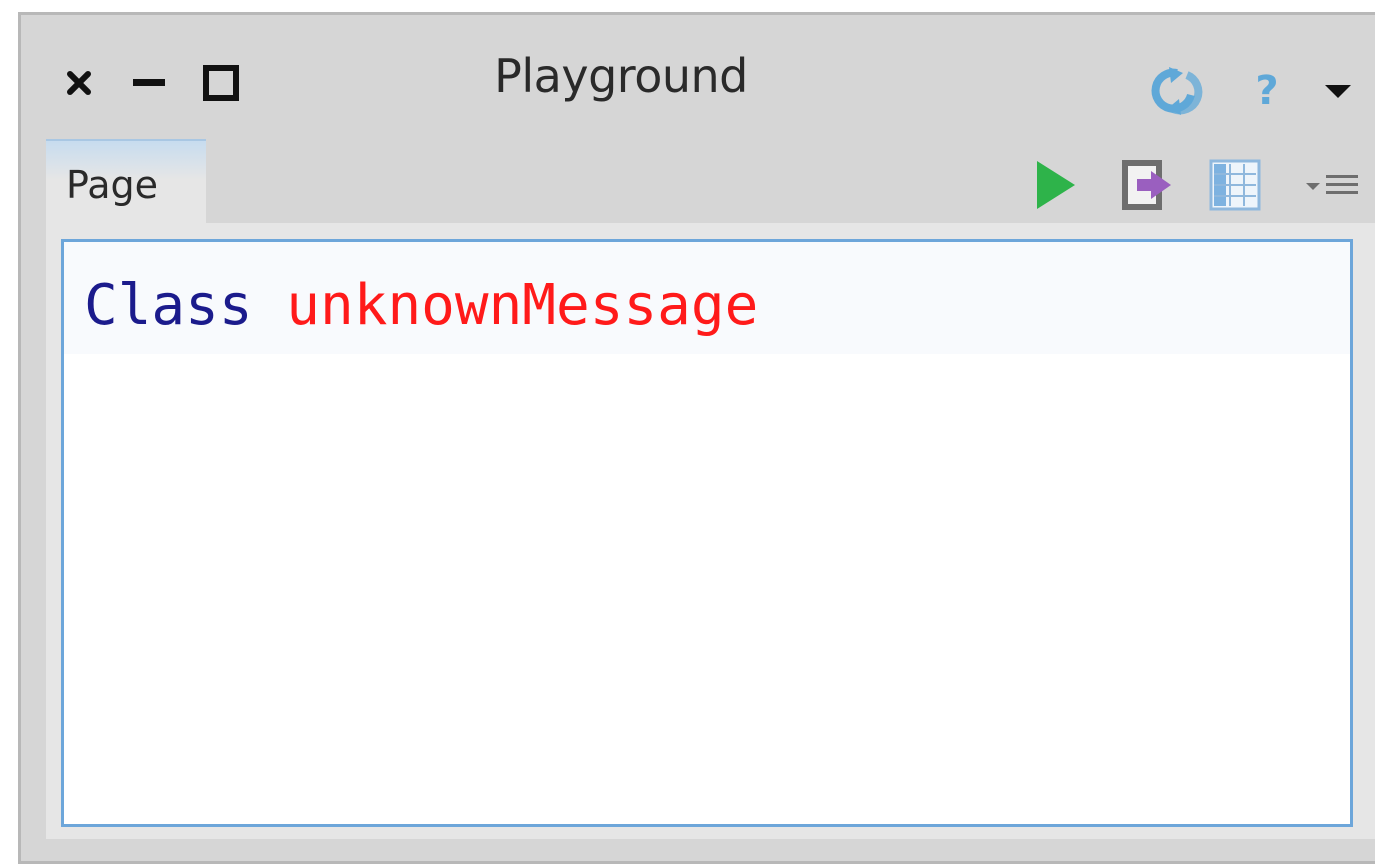 Image resolution: width=1375 pixels, height=868 pixels. I want to click on menu-dropdown-icon, so click(1338, 91).